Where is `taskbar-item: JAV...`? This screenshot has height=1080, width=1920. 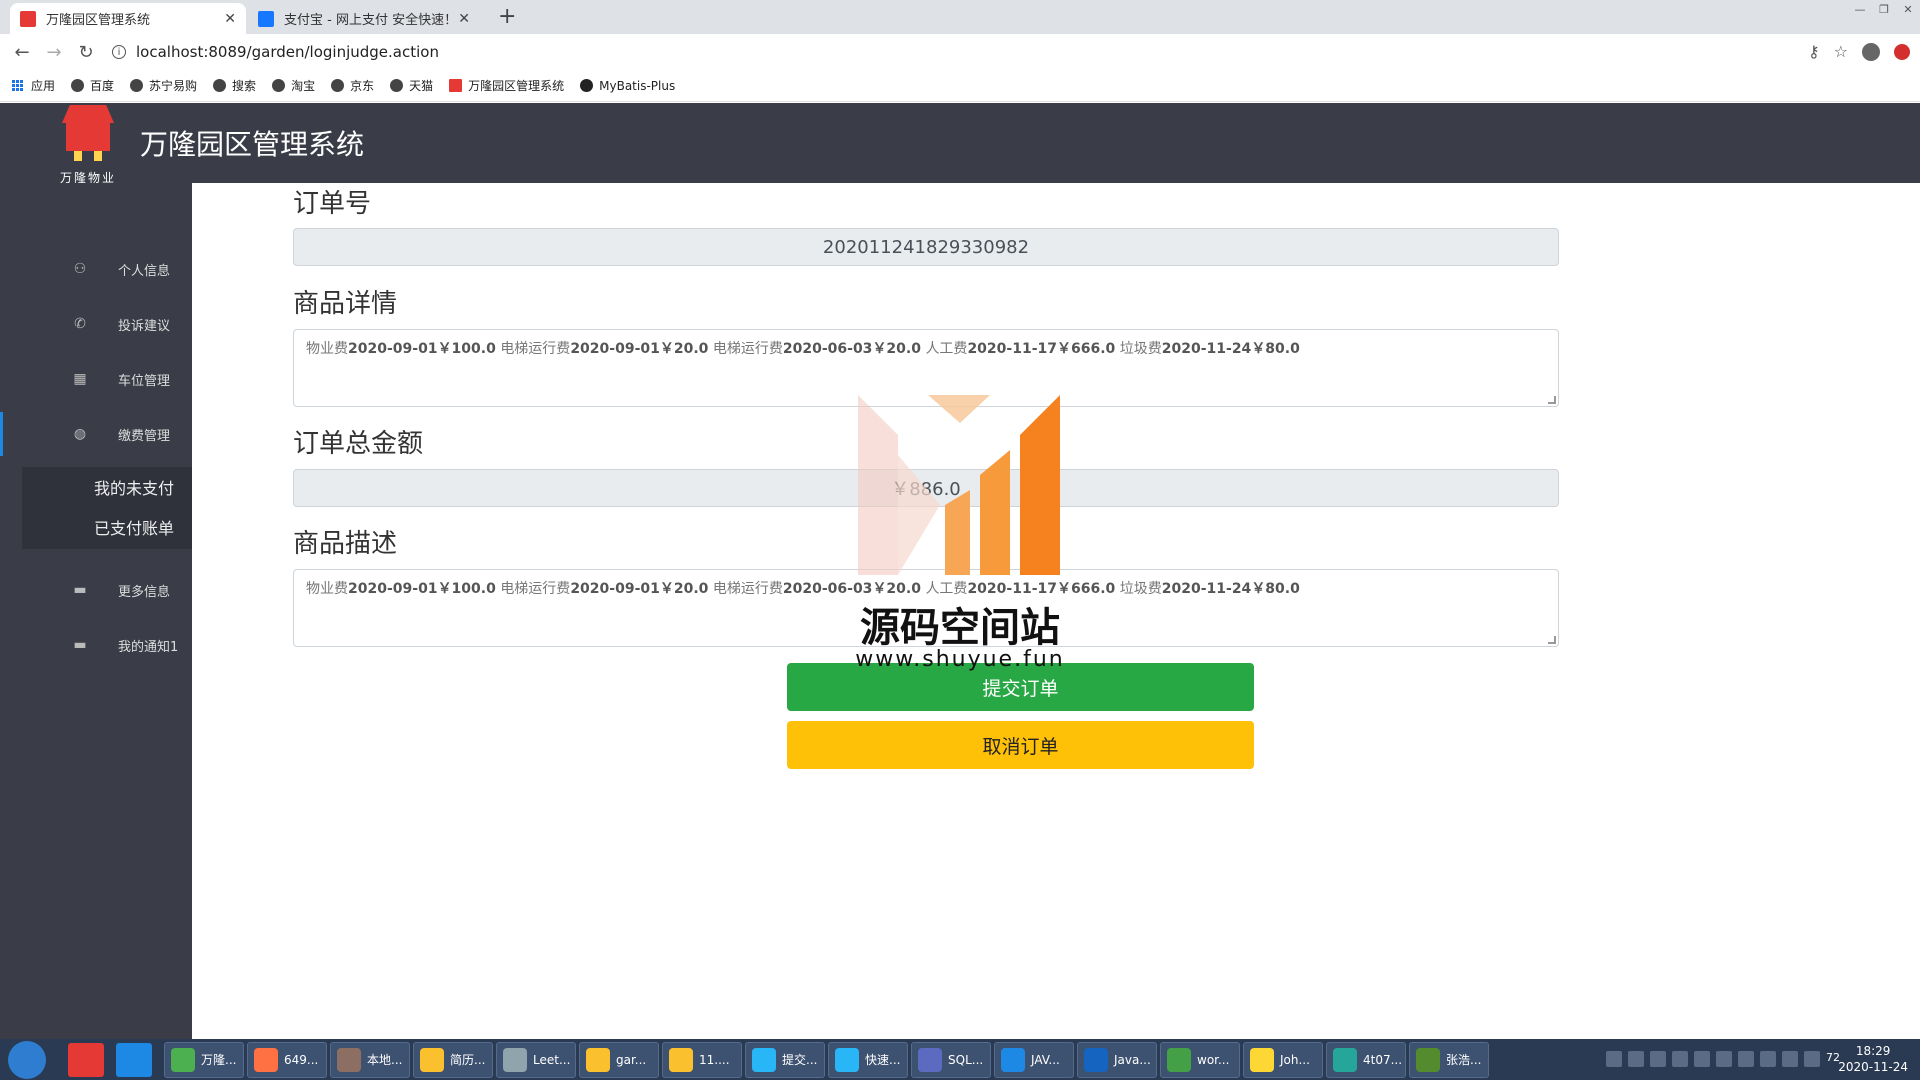
taskbar-item: JAV... is located at coordinates (1034, 1059).